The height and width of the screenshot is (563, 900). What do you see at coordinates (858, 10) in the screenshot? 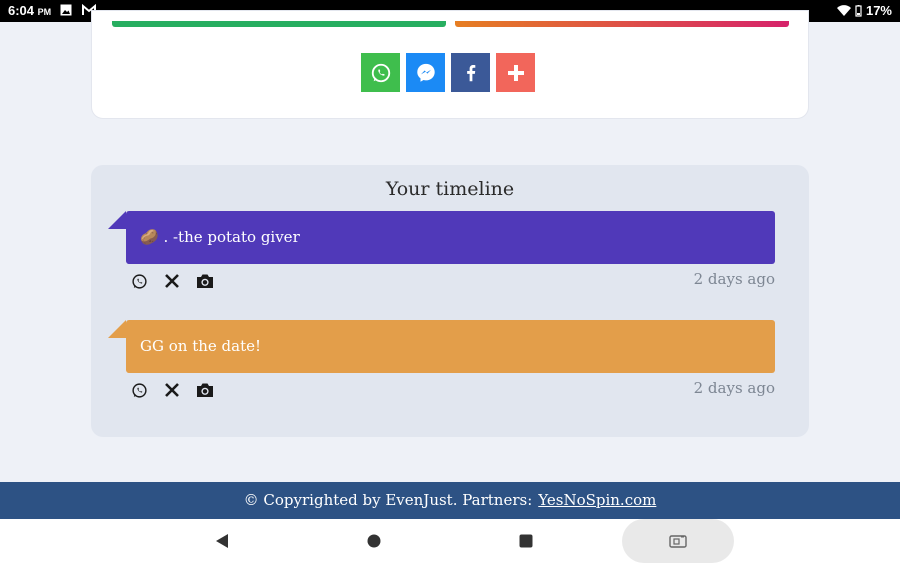
I see `battery-icon` at bounding box center [858, 10].